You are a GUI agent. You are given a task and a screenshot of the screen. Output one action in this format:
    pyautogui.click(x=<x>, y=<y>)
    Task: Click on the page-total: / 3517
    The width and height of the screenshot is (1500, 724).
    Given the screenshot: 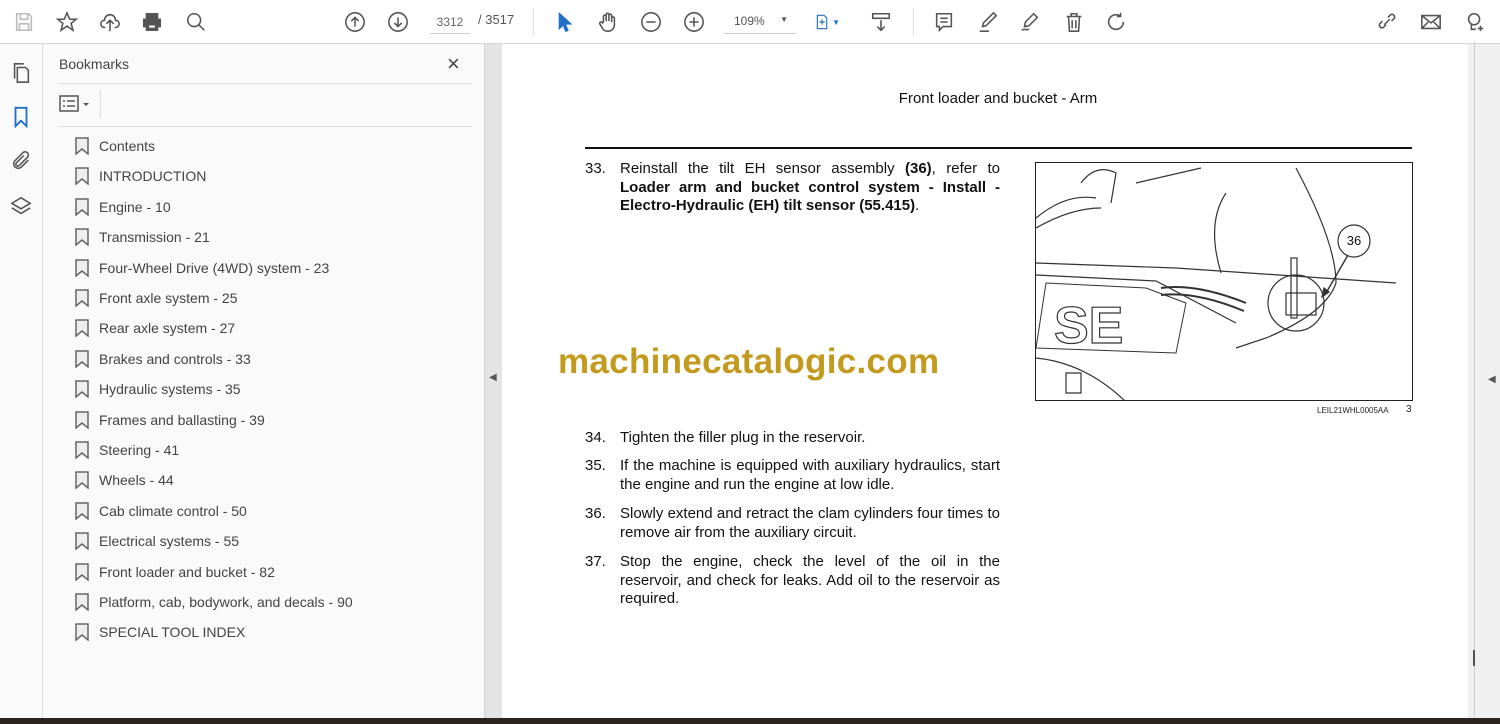 What is the action you would take?
    pyautogui.click(x=496, y=19)
    